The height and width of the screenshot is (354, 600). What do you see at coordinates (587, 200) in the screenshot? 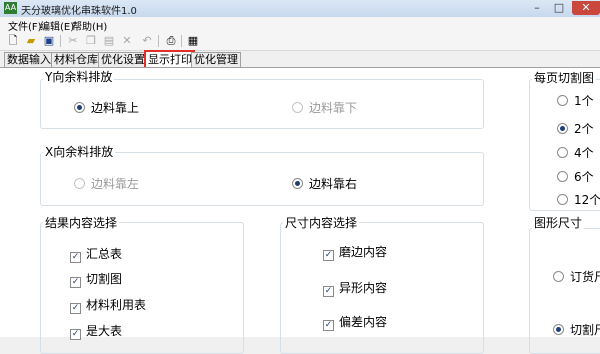
I see `radio-page-12-label: 12个` at bounding box center [587, 200].